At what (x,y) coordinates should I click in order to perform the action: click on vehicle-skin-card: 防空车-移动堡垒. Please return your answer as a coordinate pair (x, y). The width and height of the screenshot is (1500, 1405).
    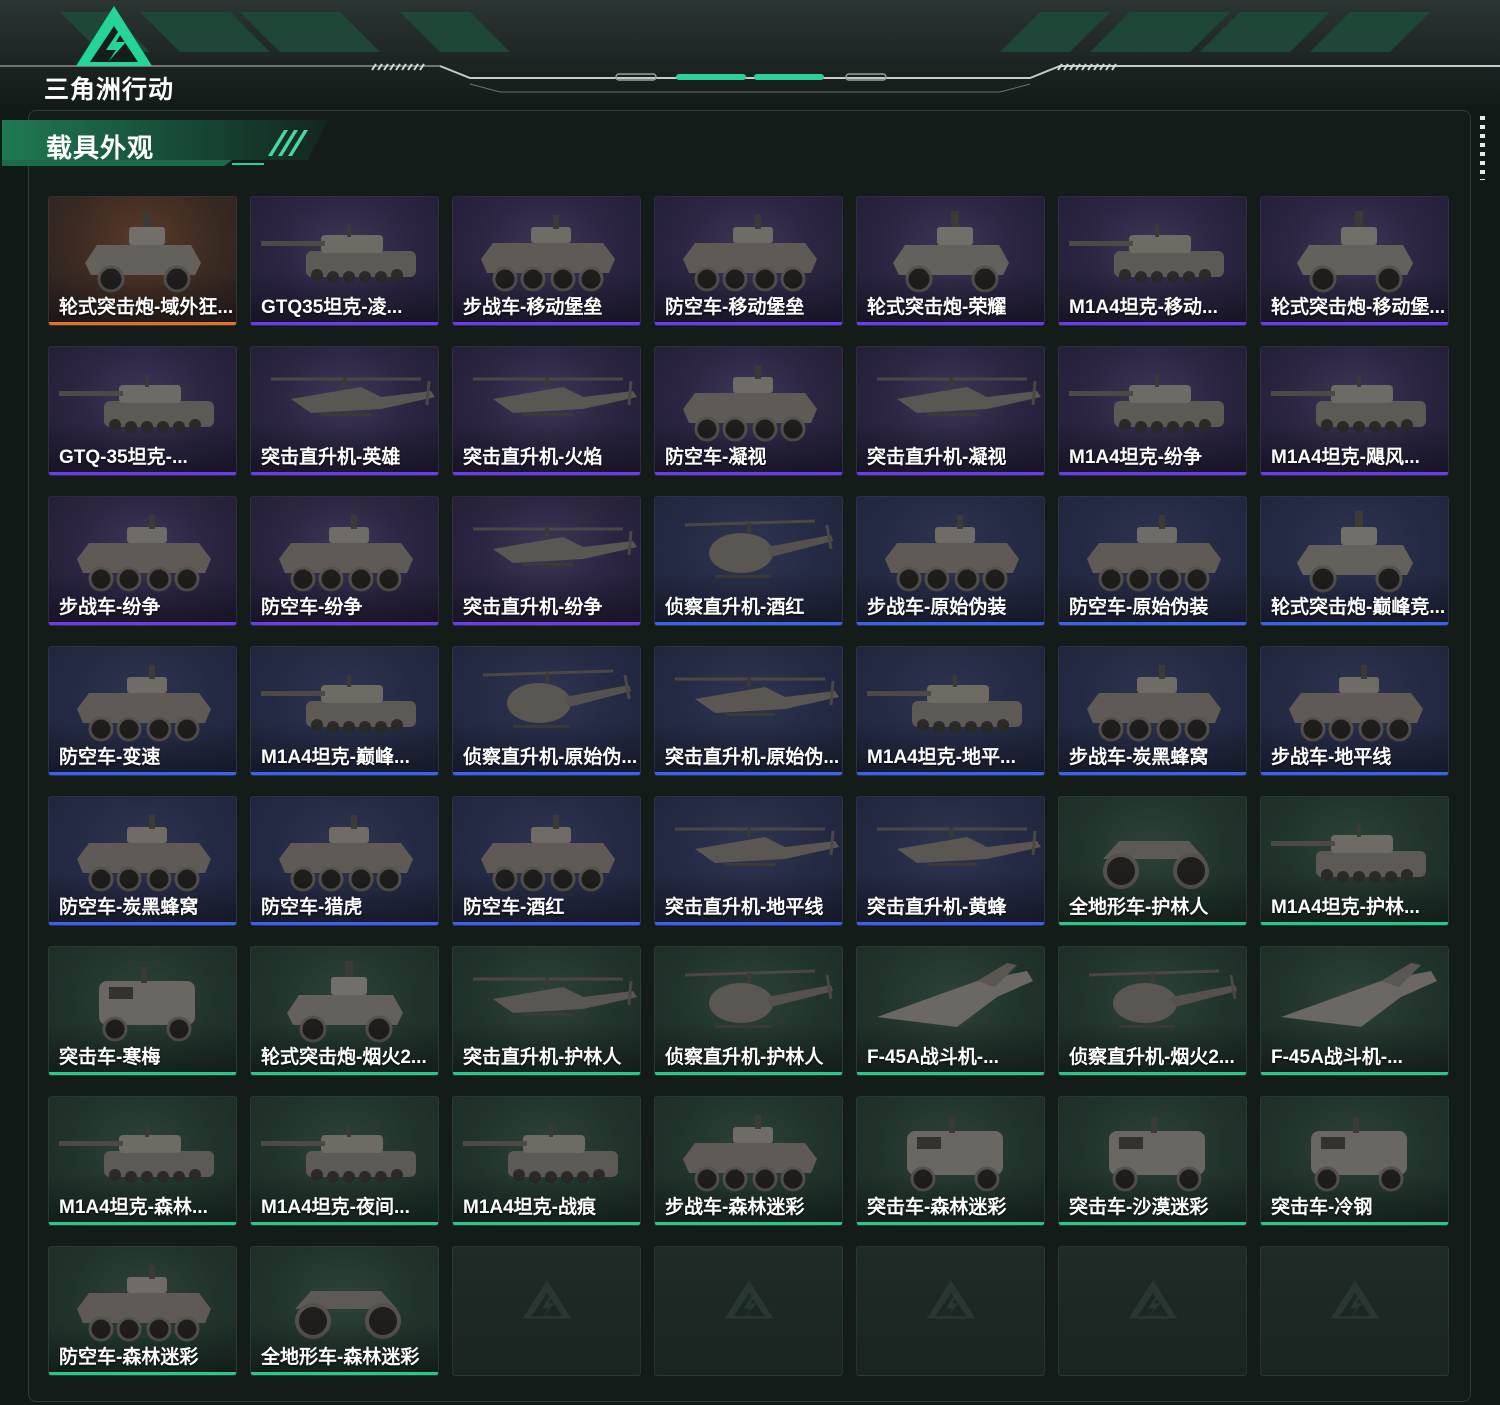
    Looking at the image, I should click on (748, 261).